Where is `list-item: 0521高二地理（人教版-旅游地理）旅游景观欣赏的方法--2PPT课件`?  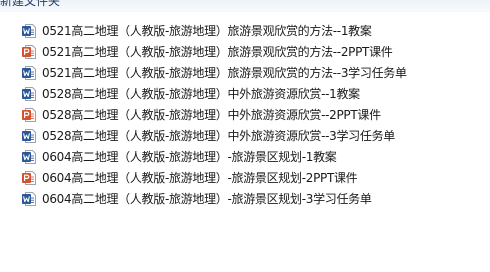
list-item: 0521高二地理（人教版-旅游地理）旅游景观欣赏的方法--2PPT课件 is located at coordinates (214, 51).